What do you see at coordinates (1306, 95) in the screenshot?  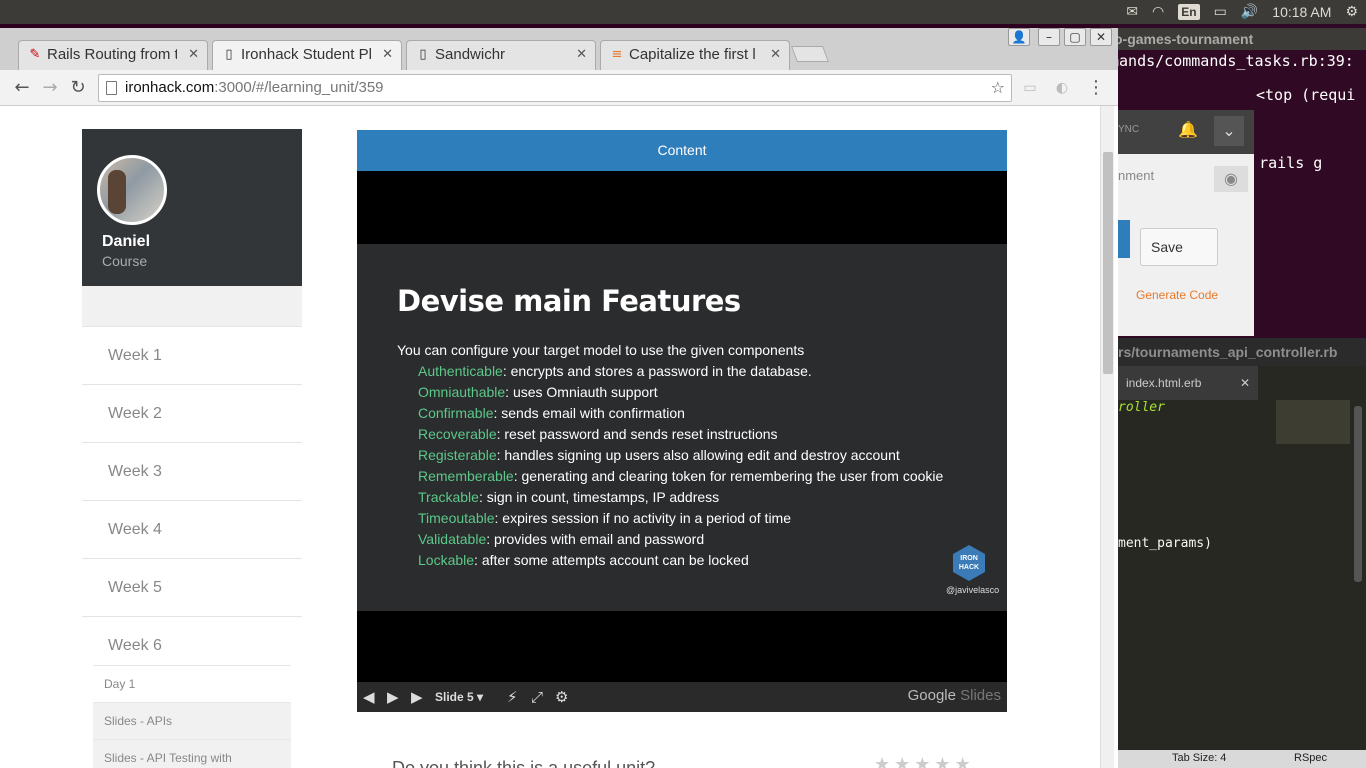 I see `terminal-line: <top (requi` at bounding box center [1306, 95].